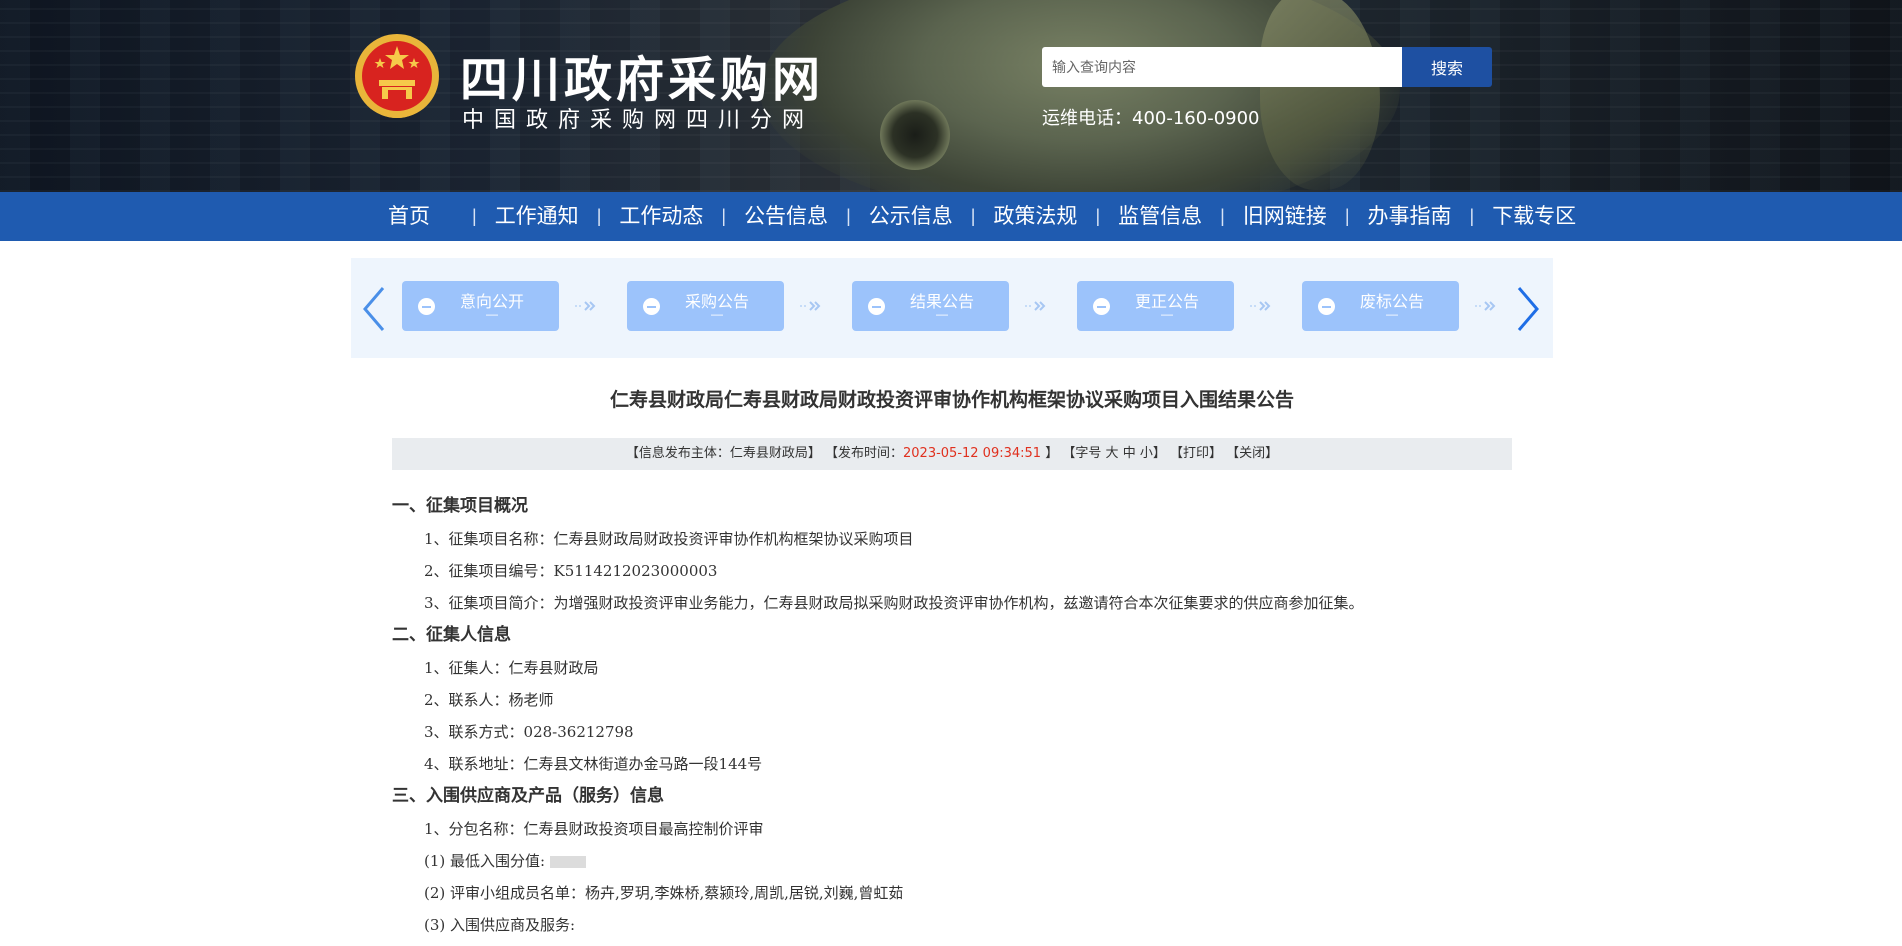 Image resolution: width=1902 pixels, height=946 pixels. Describe the element at coordinates (1151, 118) in the screenshot. I see `hotline-text: 运维电话：400-160-0900` at that location.